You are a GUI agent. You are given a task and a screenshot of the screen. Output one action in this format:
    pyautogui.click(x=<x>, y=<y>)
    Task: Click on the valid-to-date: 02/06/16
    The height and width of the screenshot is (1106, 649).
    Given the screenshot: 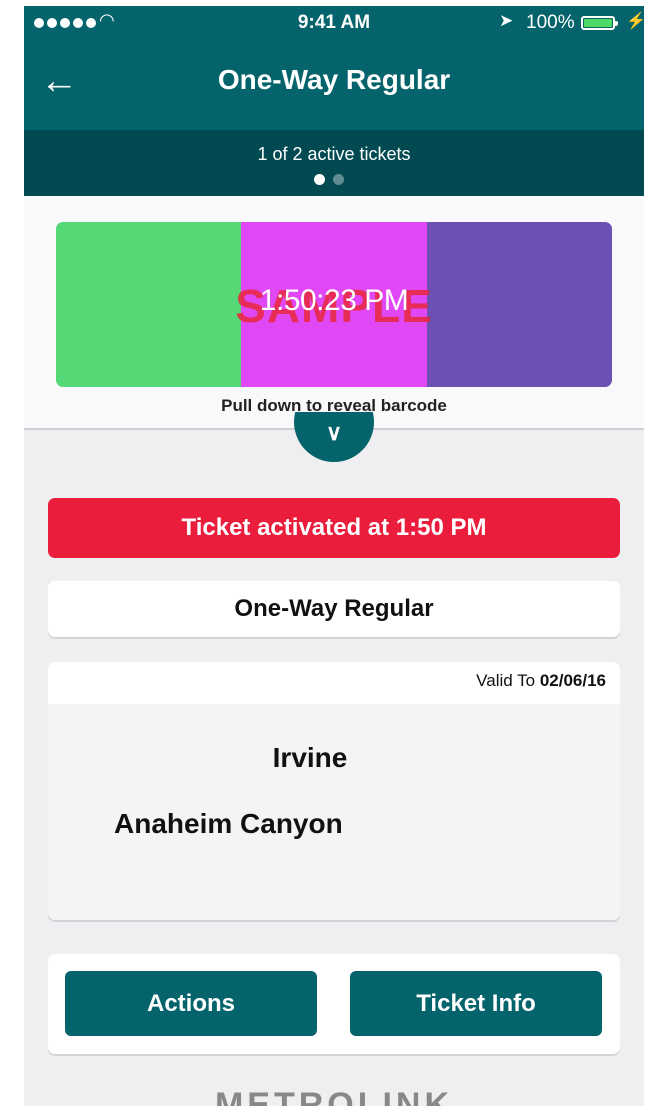 What is the action you would take?
    pyautogui.click(x=572, y=680)
    